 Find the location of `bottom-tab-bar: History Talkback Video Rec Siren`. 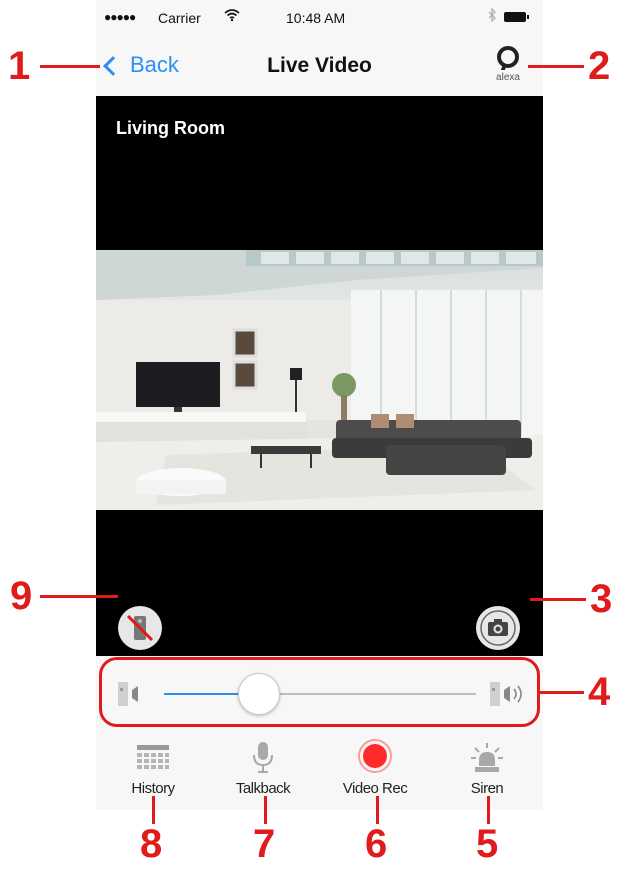

bottom-tab-bar: History Talkback Video Rec Siren is located at coordinates (319, 771).